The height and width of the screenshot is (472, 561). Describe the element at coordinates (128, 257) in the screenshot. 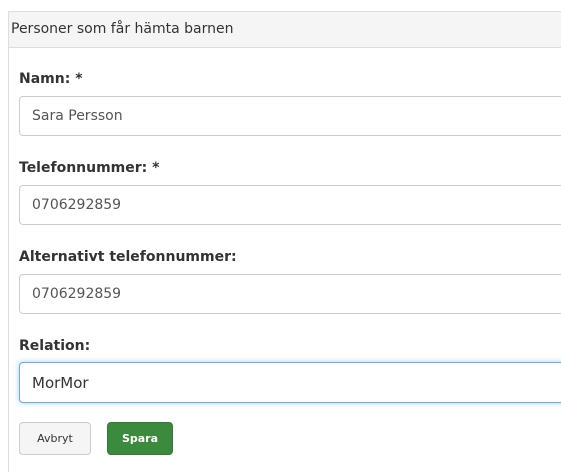

I see `alt-phone-label: Alternativt telefonnummer:` at that location.